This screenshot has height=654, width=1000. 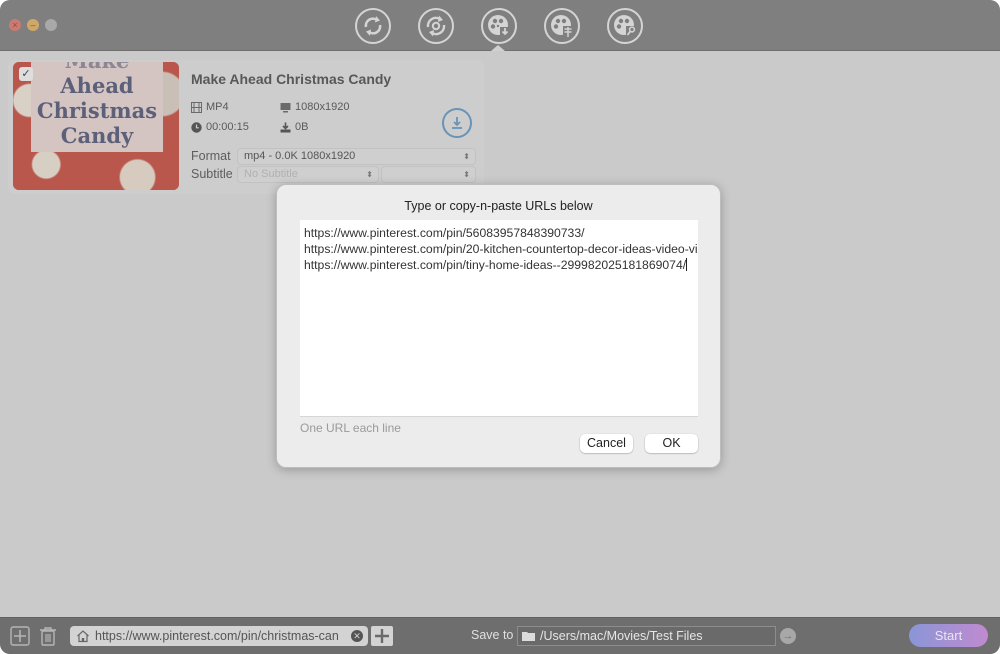 I want to click on add-url-button, so click(x=382, y=636).